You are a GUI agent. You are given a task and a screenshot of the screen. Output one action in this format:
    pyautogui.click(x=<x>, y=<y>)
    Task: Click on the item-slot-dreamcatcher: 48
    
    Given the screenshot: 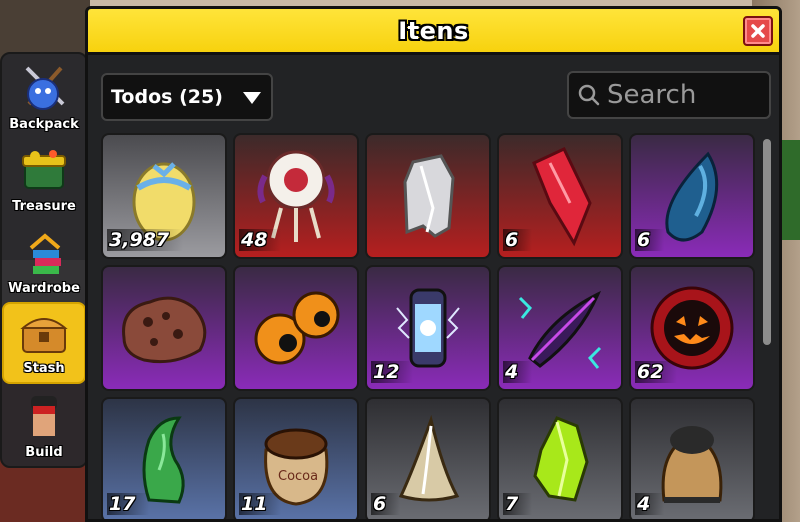 What is the action you would take?
    pyautogui.click(x=296, y=196)
    